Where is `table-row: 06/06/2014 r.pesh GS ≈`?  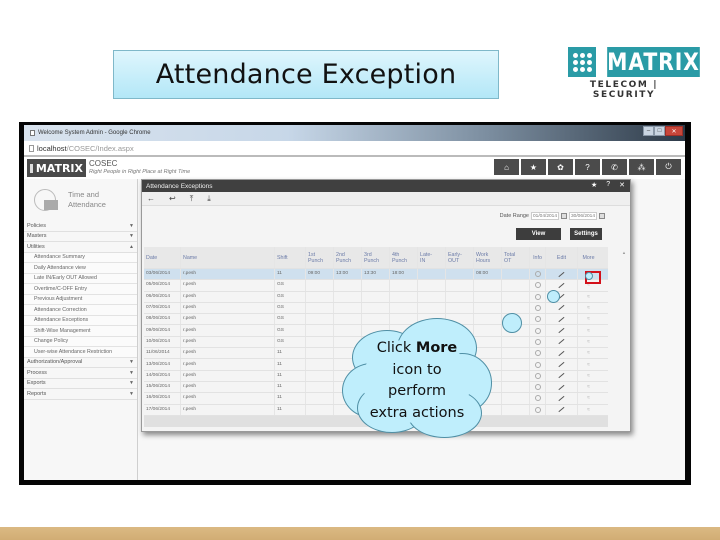
table-row: 06/06/2014 r.pesh GS ≈ is located at coordinates (376, 297).